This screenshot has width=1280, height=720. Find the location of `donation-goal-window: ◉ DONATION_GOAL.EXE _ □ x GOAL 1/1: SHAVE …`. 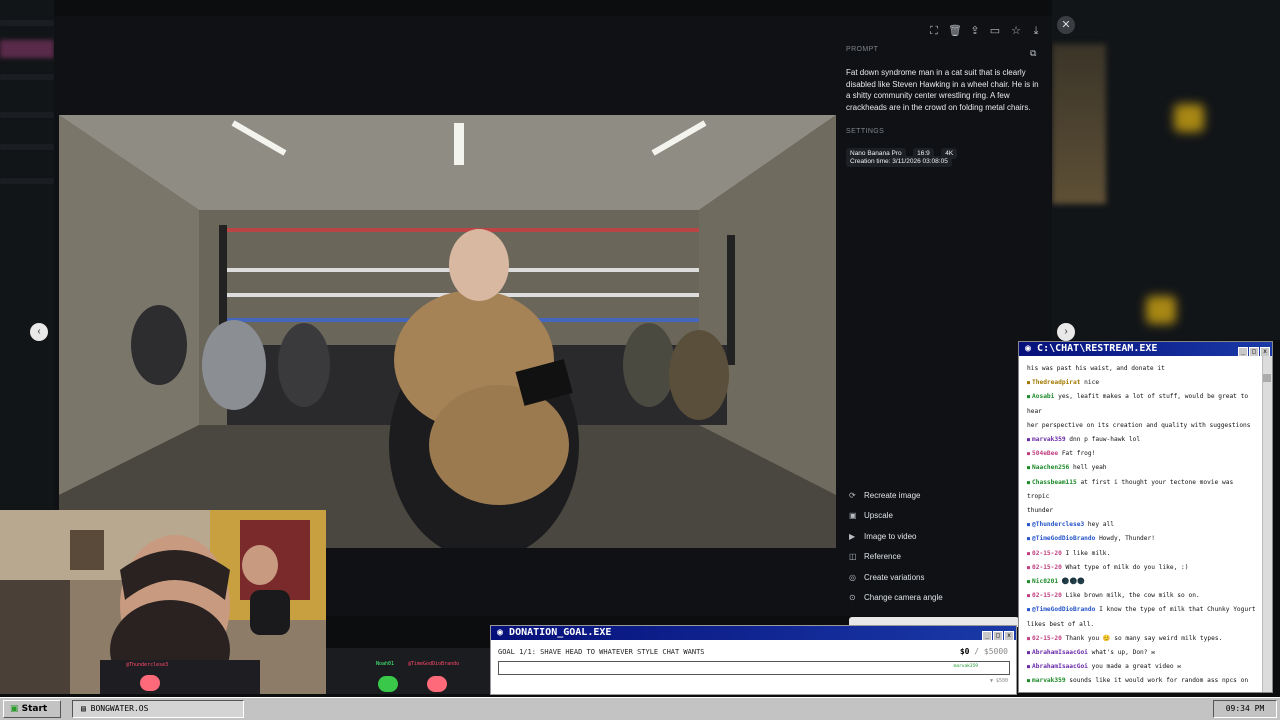

donation-goal-window: ◉ DONATION_GOAL.EXE _ □ x GOAL 1/1: SHAVE … is located at coordinates (753, 660).